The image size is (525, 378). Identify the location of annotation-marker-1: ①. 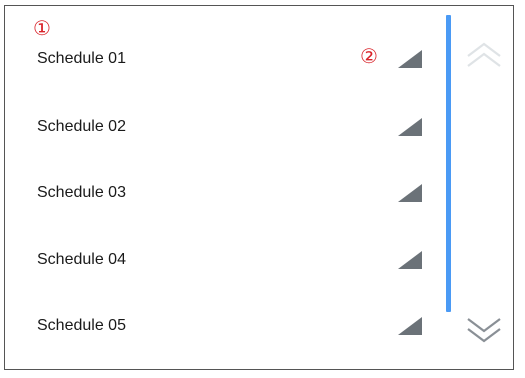
(42, 28).